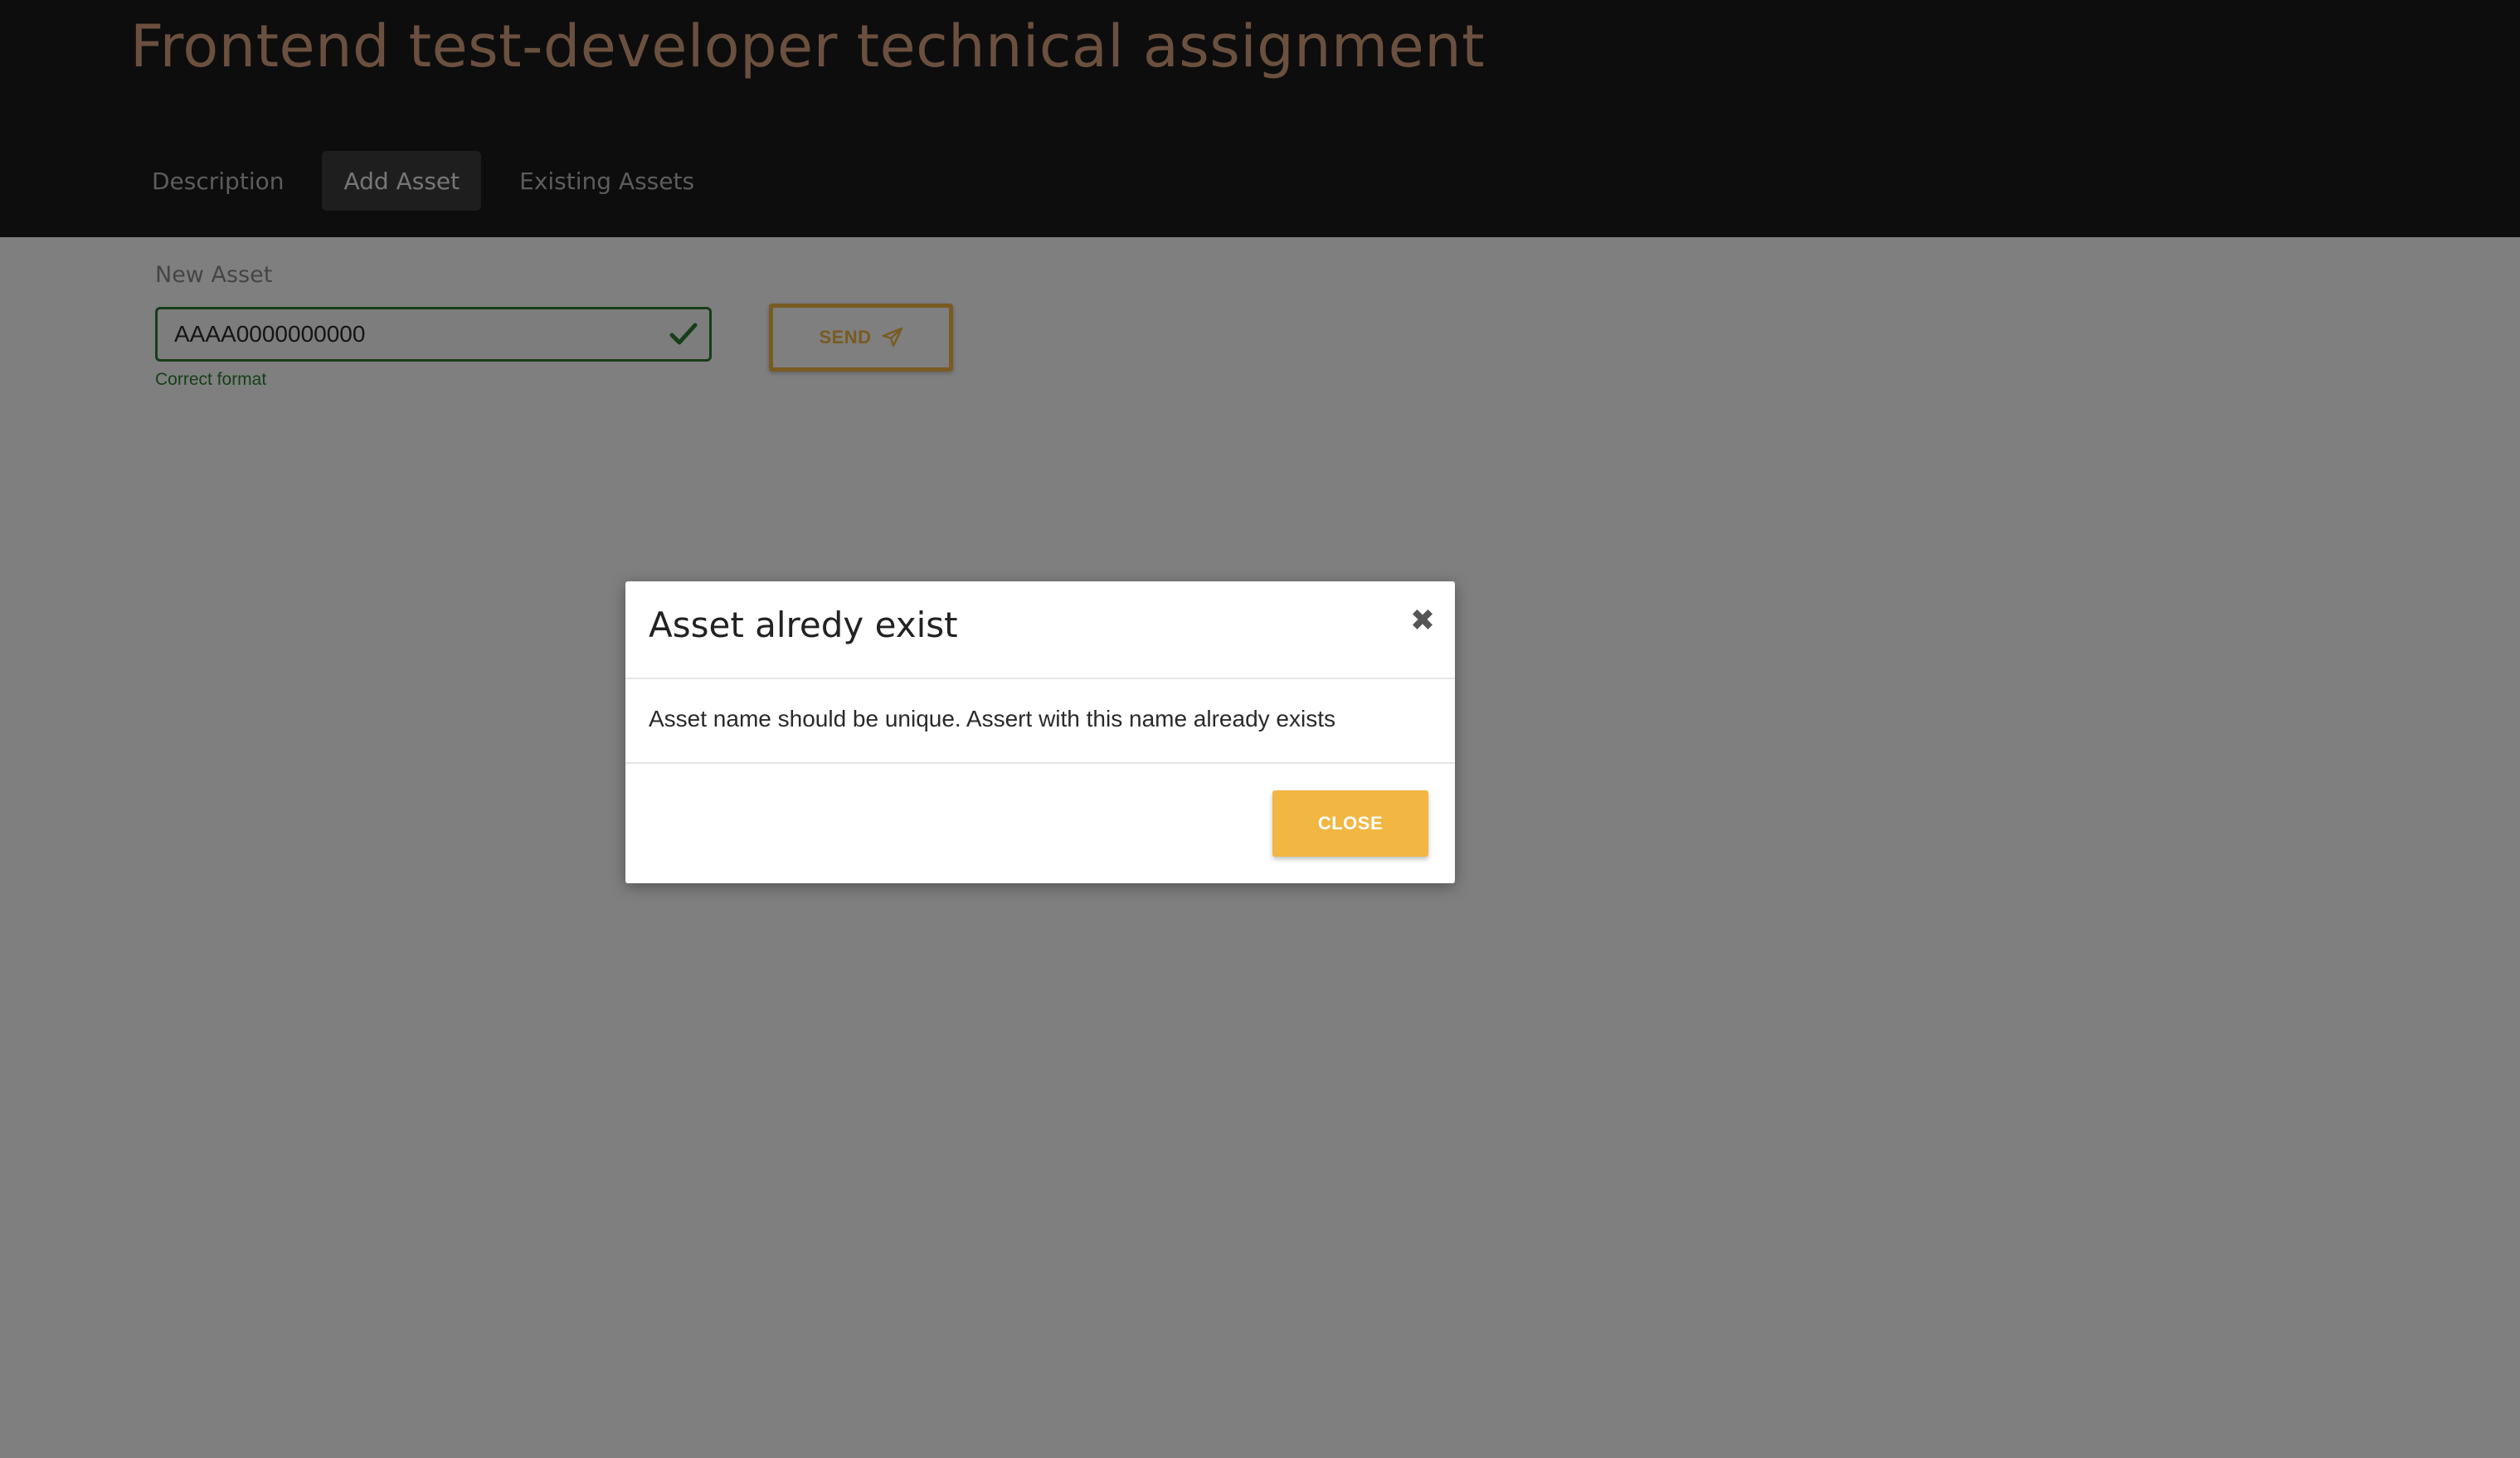 Image resolution: width=2520 pixels, height=1458 pixels. I want to click on close-icon: ✖, so click(1422, 621).